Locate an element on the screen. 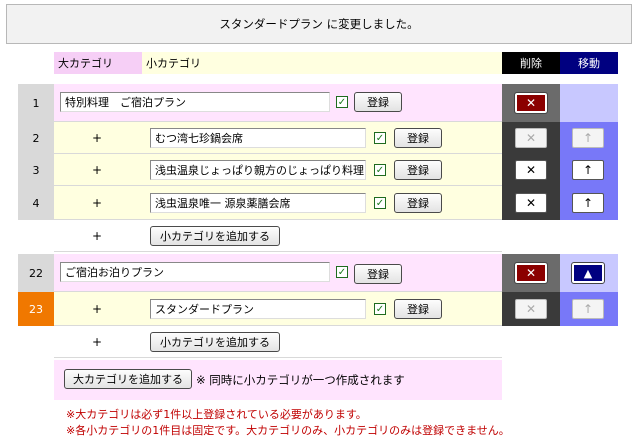 This screenshot has height=440, width=636. row-number: 22 is located at coordinates (36, 273).